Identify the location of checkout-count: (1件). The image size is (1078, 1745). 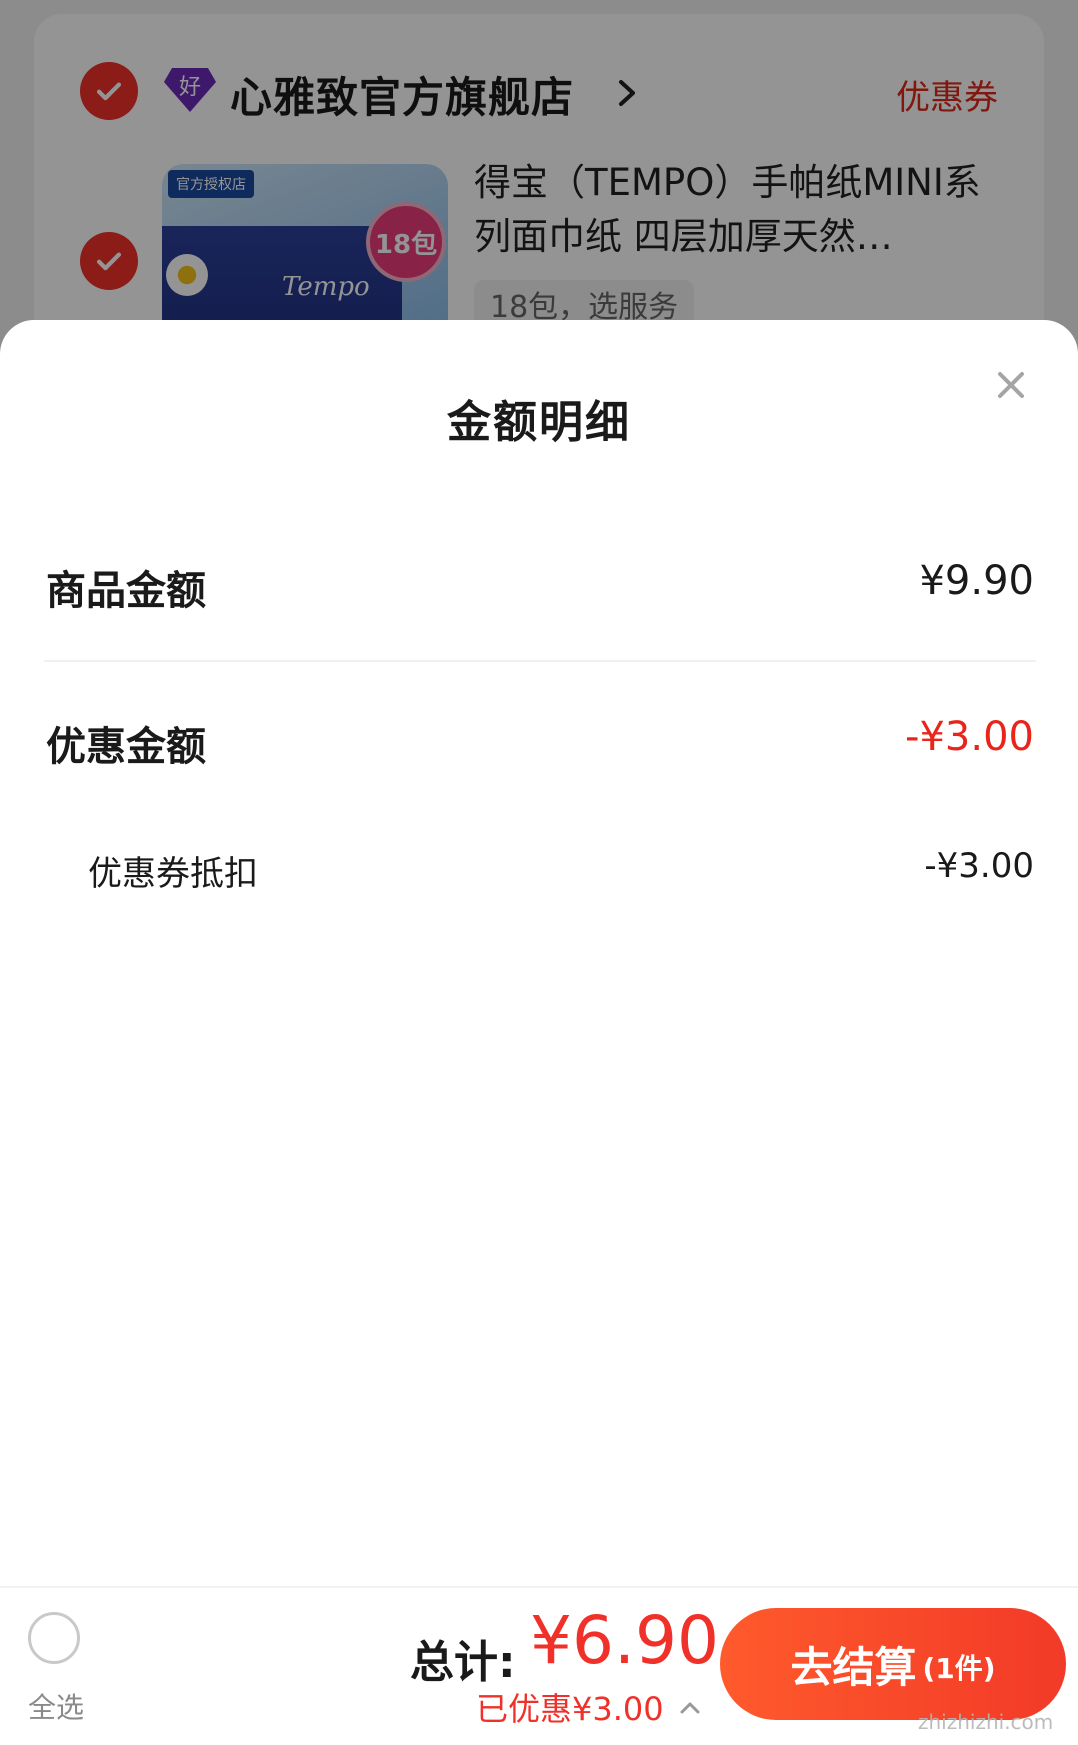
(959, 1668).